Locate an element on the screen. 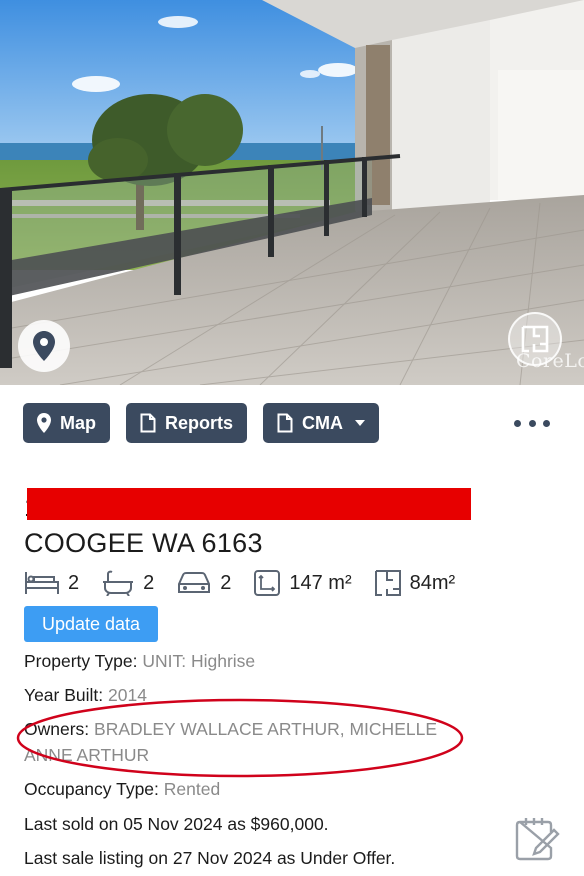  map-button: Map is located at coordinates (66, 423).